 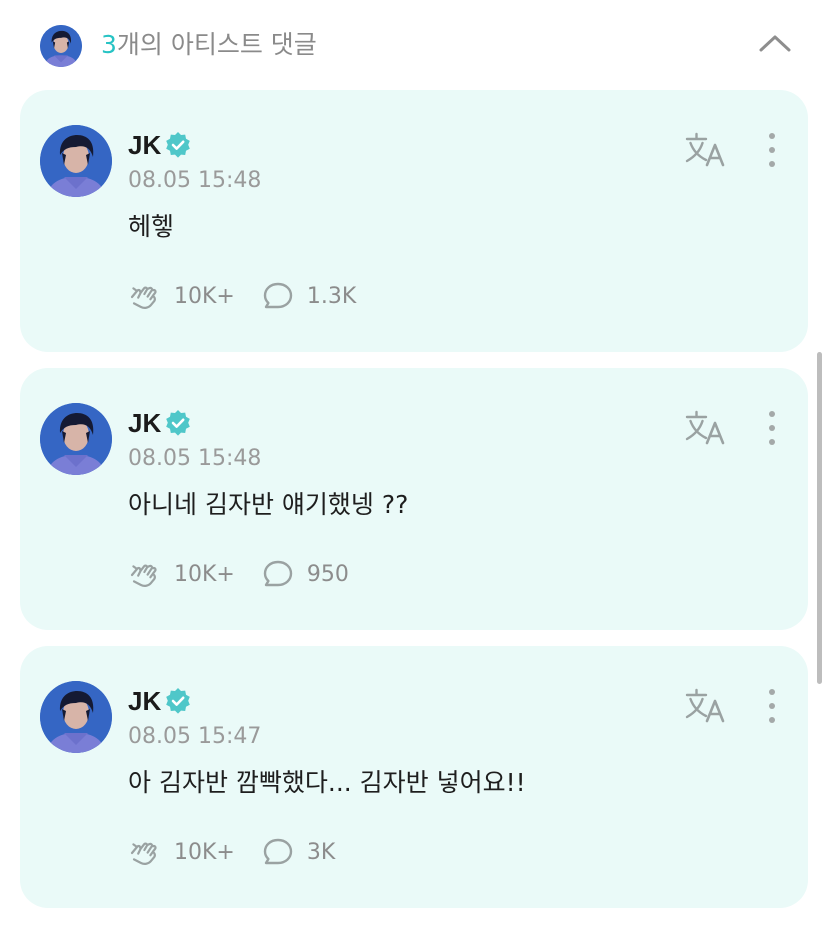 What do you see at coordinates (321, 852) in the screenshot?
I see `reply-count: 3K` at bounding box center [321, 852].